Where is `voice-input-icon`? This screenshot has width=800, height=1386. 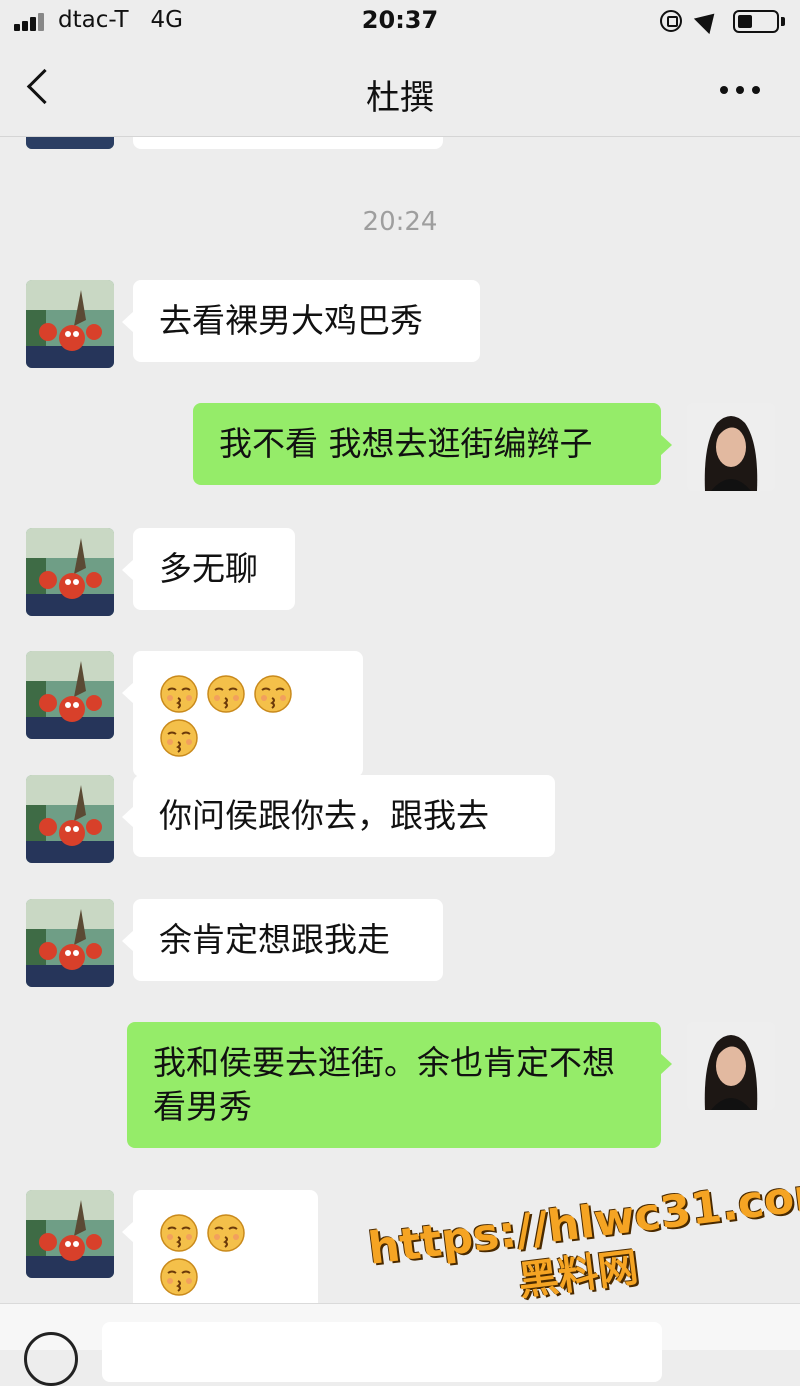 voice-input-icon is located at coordinates (51, 1359).